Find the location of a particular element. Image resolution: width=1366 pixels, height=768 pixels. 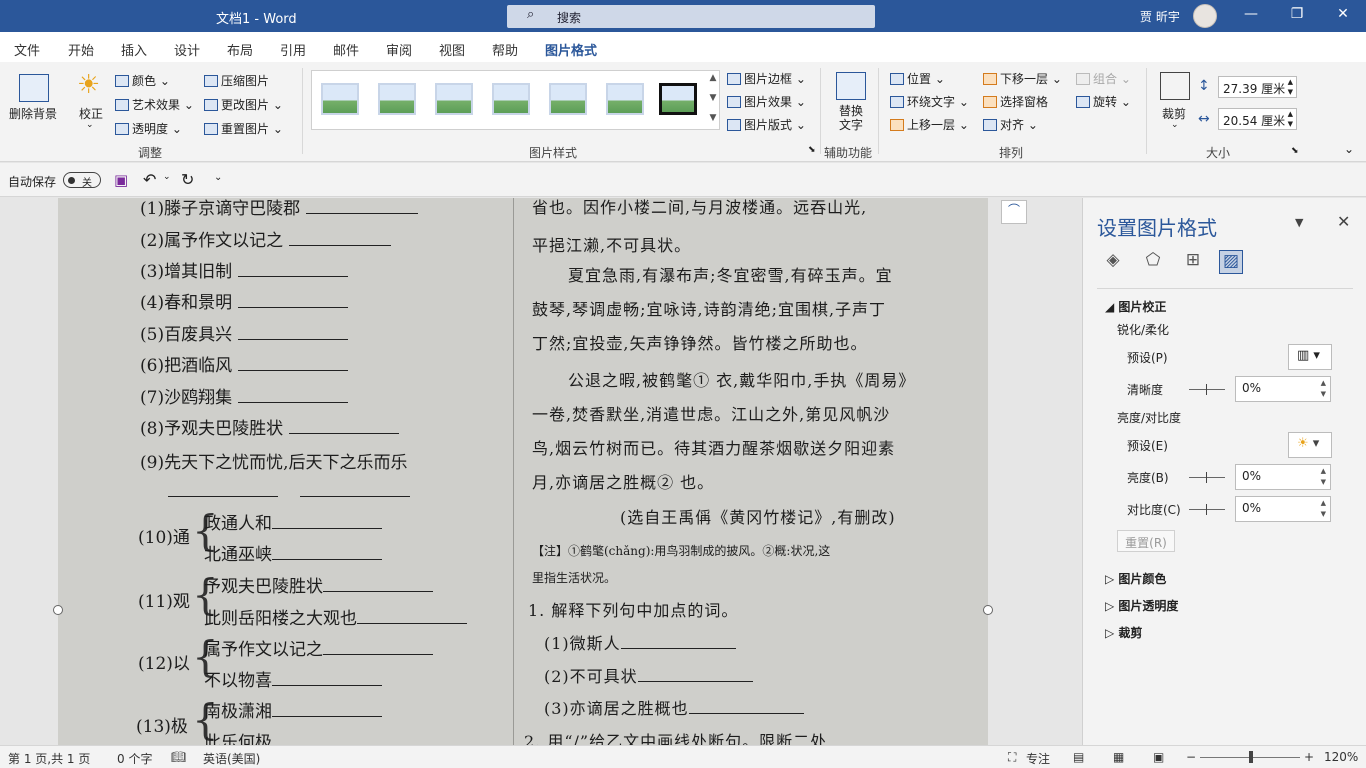

picture-transparency-section: ▷ 图片透明度 is located at coordinates (1141, 605).